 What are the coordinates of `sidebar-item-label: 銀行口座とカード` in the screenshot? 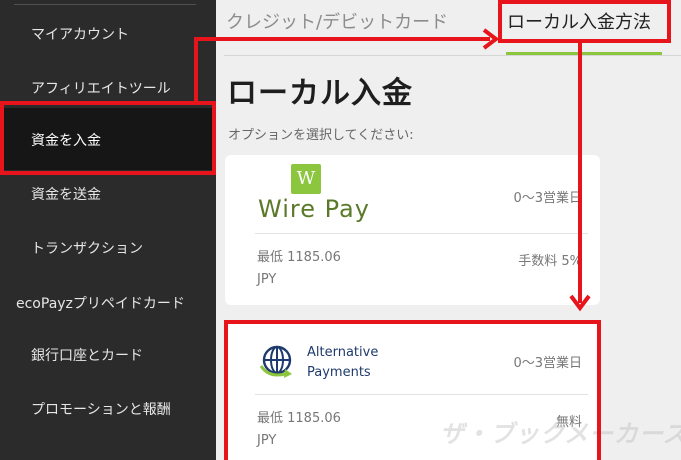 It's located at (87, 356).